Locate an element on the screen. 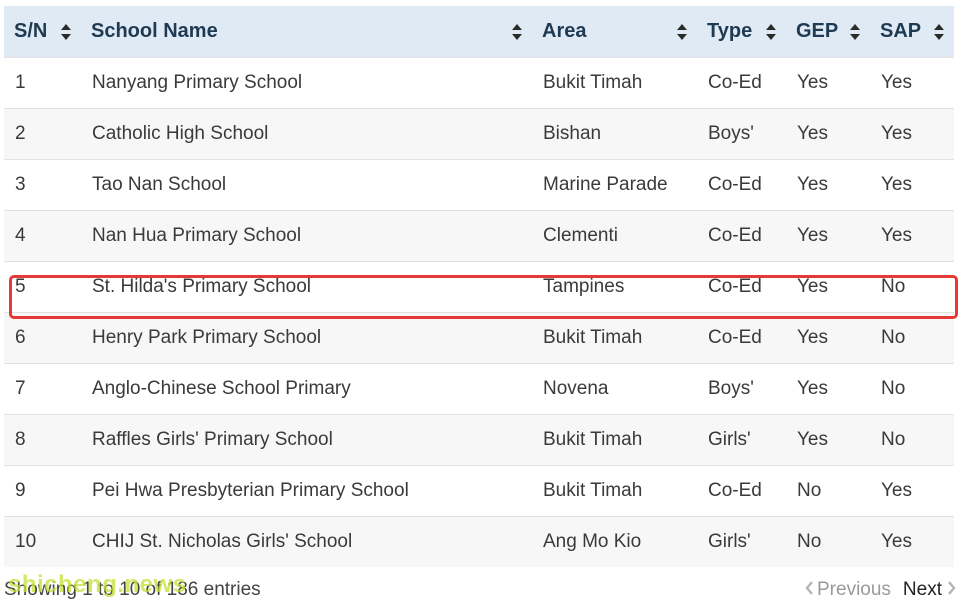 The width and height of the screenshot is (976, 608). cell-sn: 5 is located at coordinates (42, 287).